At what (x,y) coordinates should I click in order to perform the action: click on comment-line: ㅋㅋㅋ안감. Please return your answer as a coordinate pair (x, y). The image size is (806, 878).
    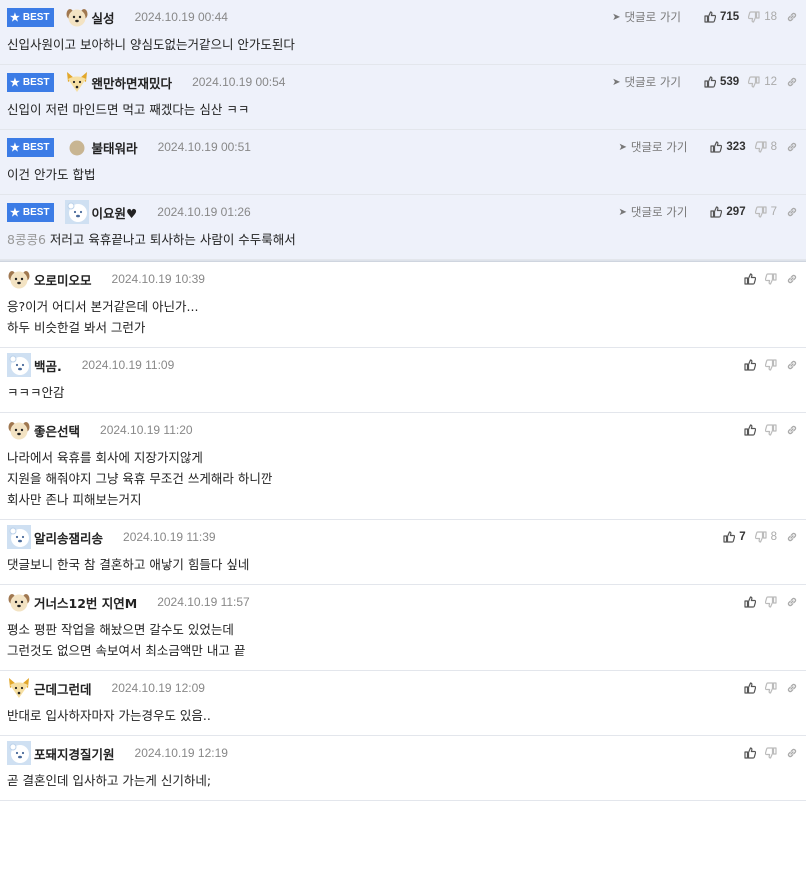
    Looking at the image, I should click on (36, 392).